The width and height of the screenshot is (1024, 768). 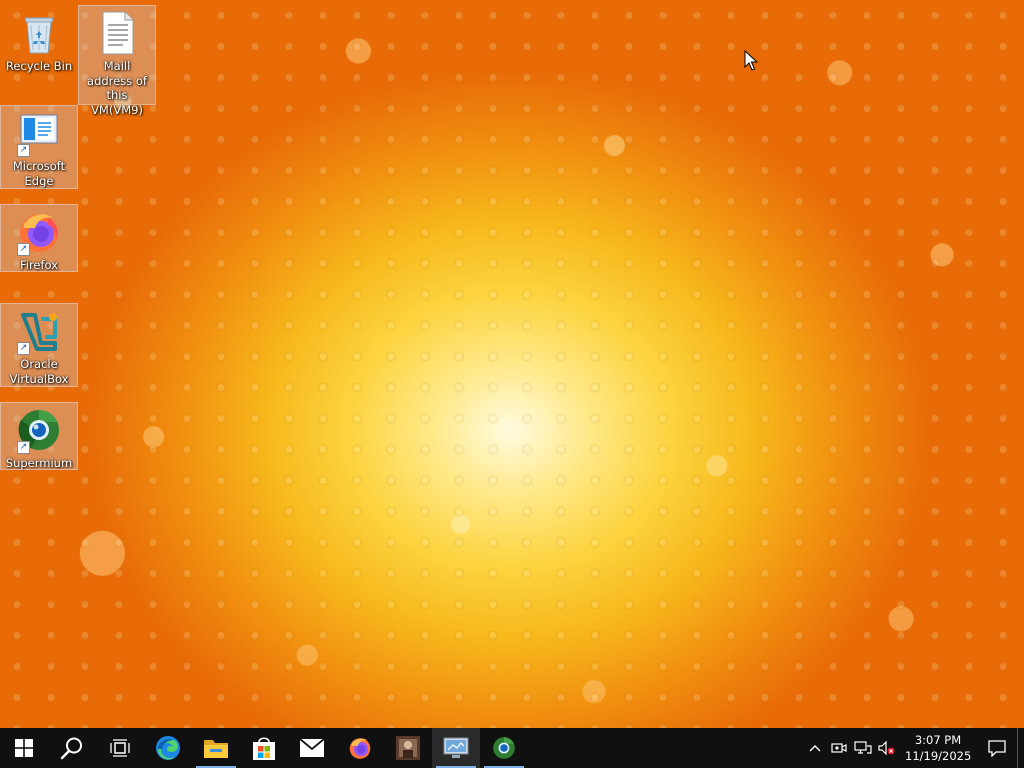 I want to click on system-tray: 3:07 PM 11/19/2025, so click(x=913, y=748).